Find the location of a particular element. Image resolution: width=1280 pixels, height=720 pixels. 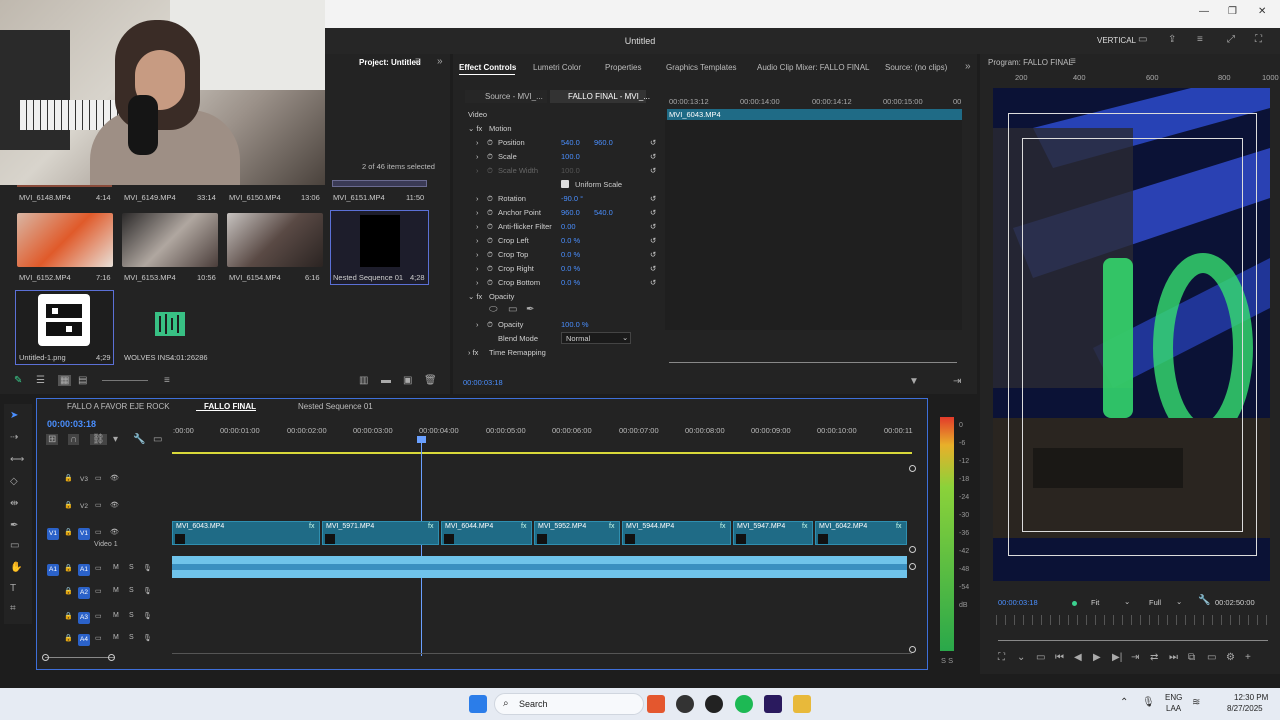

captions-icon: ▭ is located at coordinates (157, 439).